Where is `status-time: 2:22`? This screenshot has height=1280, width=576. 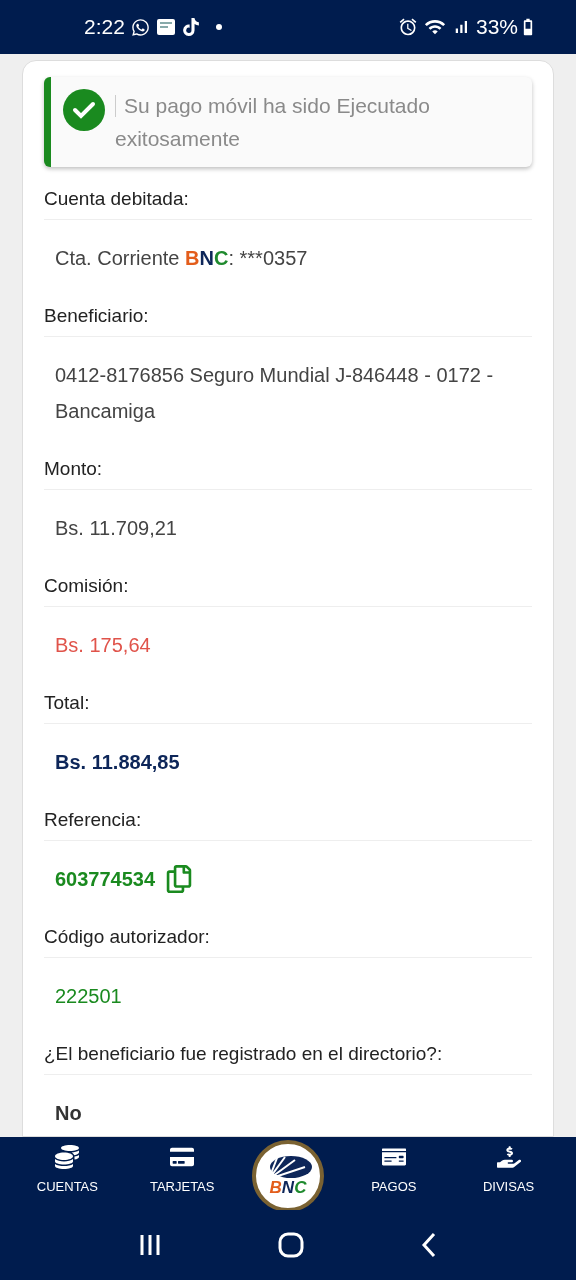
status-time: 2:22 is located at coordinates (104, 27).